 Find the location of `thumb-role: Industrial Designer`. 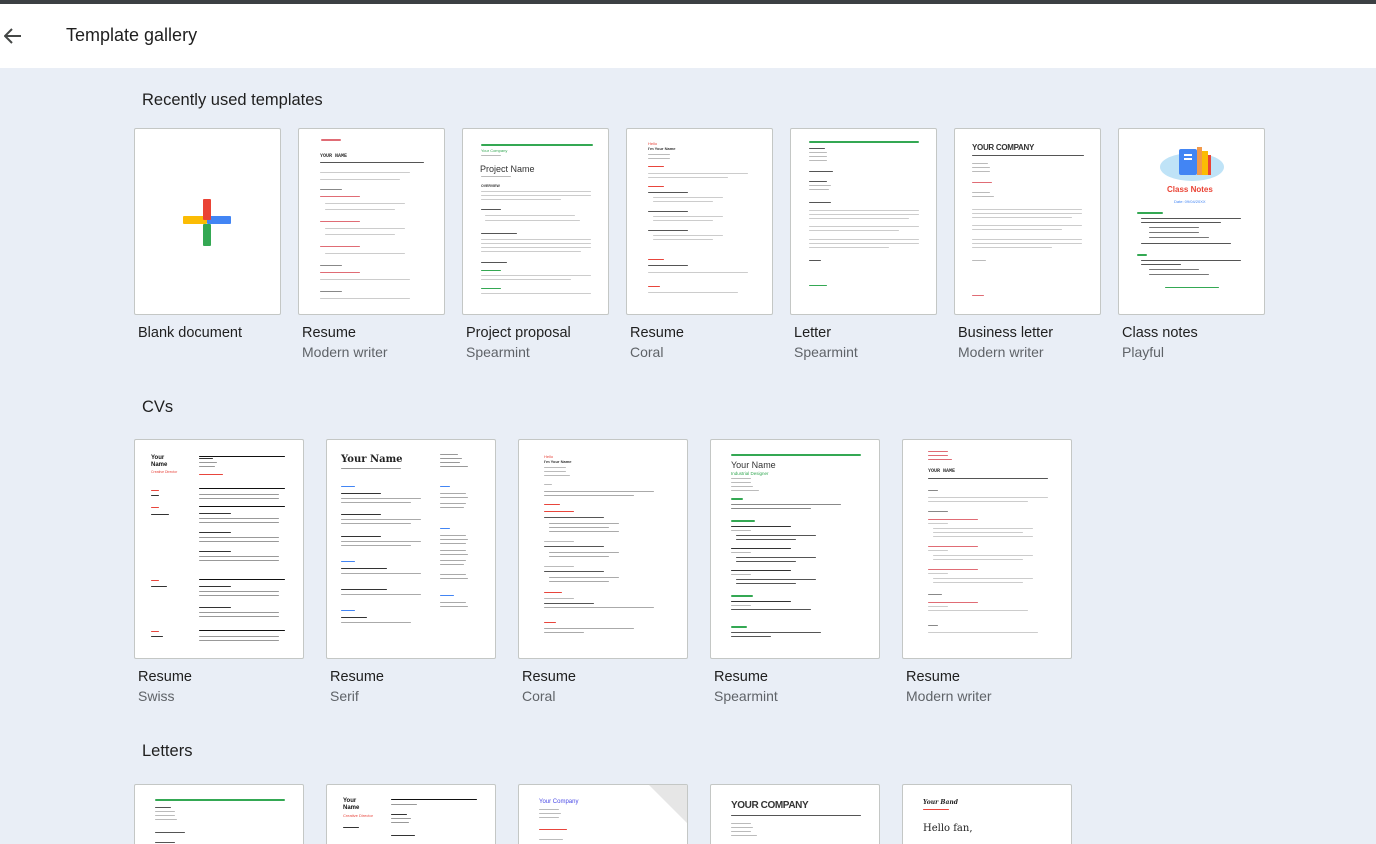

thumb-role: Industrial Designer is located at coordinates (750, 473).